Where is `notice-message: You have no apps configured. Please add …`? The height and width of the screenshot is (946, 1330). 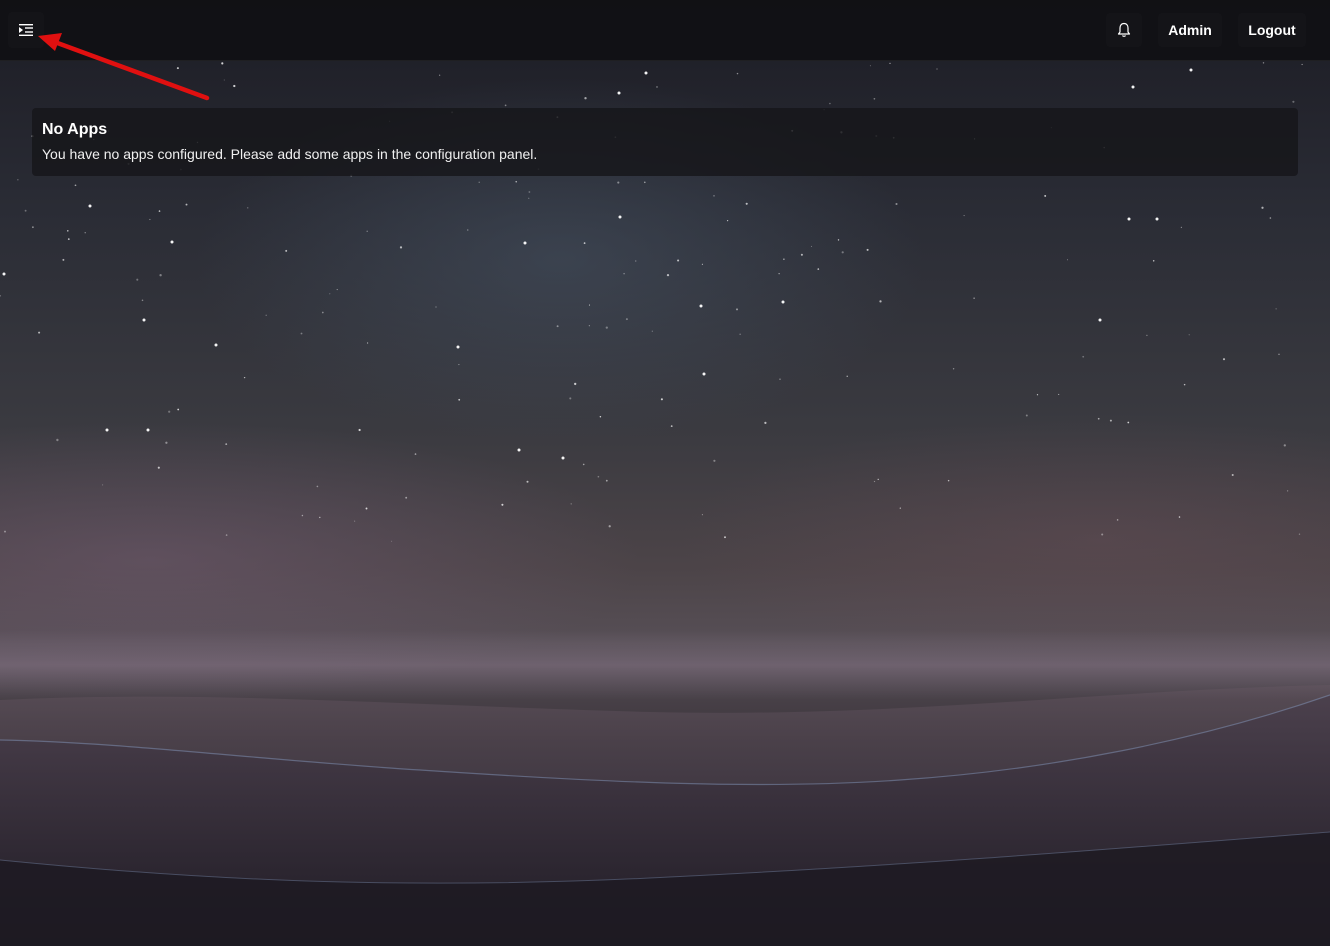
notice-message: You have no apps configured. Please add … is located at coordinates (290, 154).